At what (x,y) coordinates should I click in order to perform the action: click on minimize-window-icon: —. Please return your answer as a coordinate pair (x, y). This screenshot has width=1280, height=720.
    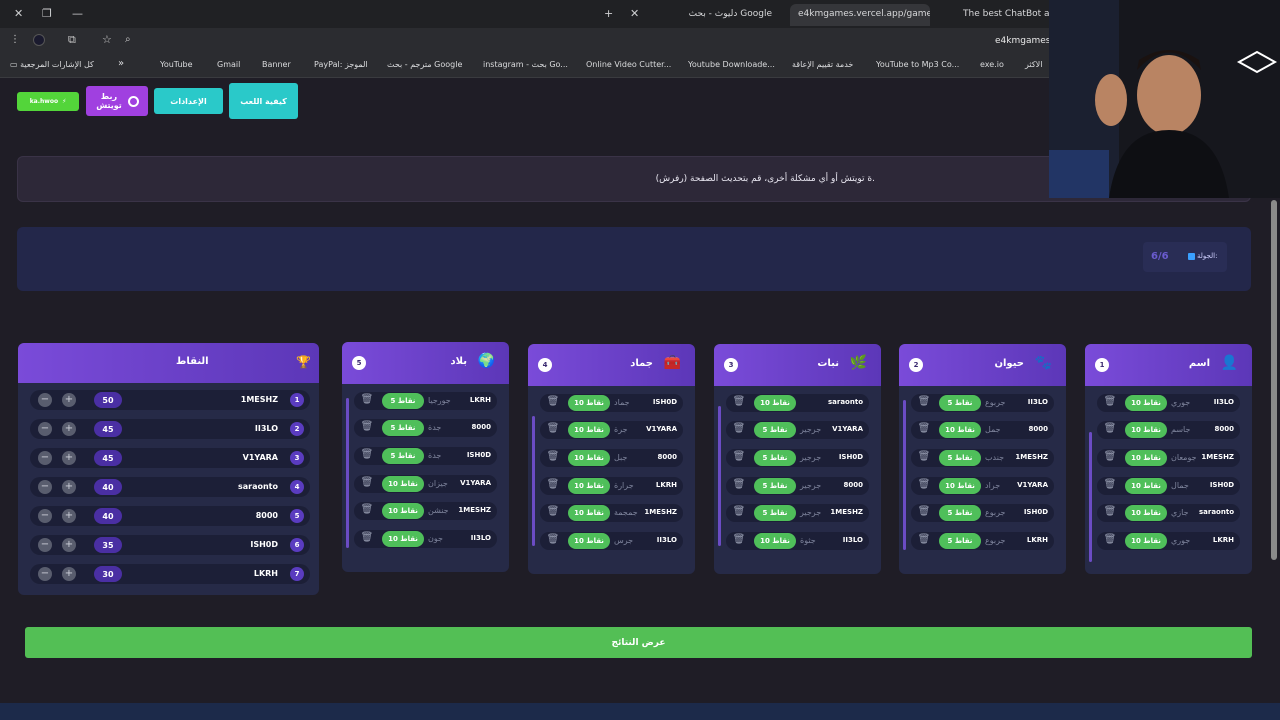
    Looking at the image, I should click on (77, 13).